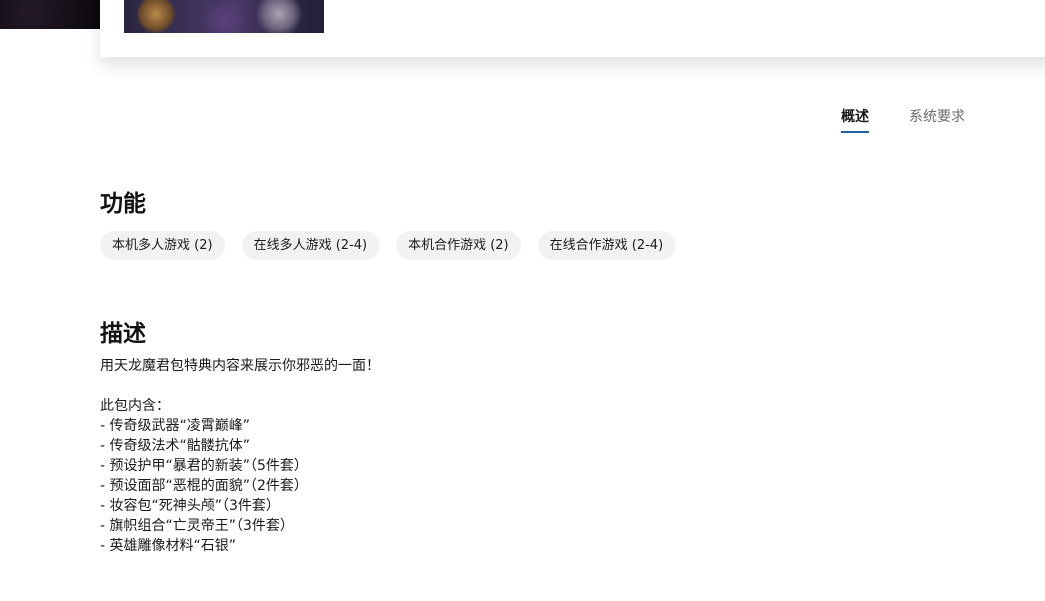 The width and height of the screenshot is (1045, 601). What do you see at coordinates (123, 204) in the screenshot?
I see `features-heading: 功能` at bounding box center [123, 204].